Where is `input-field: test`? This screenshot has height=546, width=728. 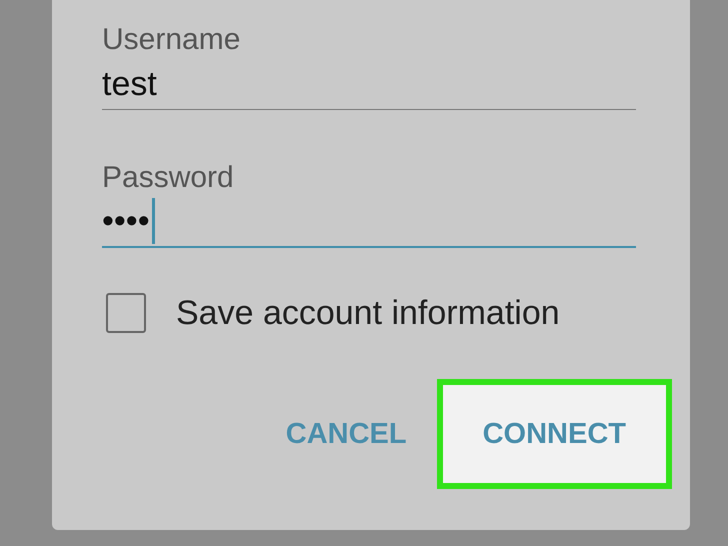 input-field: test is located at coordinates (369, 84).